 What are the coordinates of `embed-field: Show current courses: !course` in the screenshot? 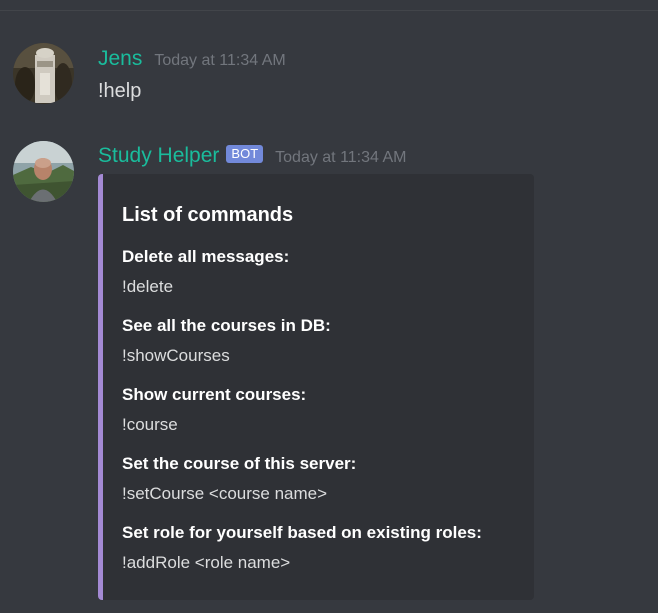 It's located at (214, 410).